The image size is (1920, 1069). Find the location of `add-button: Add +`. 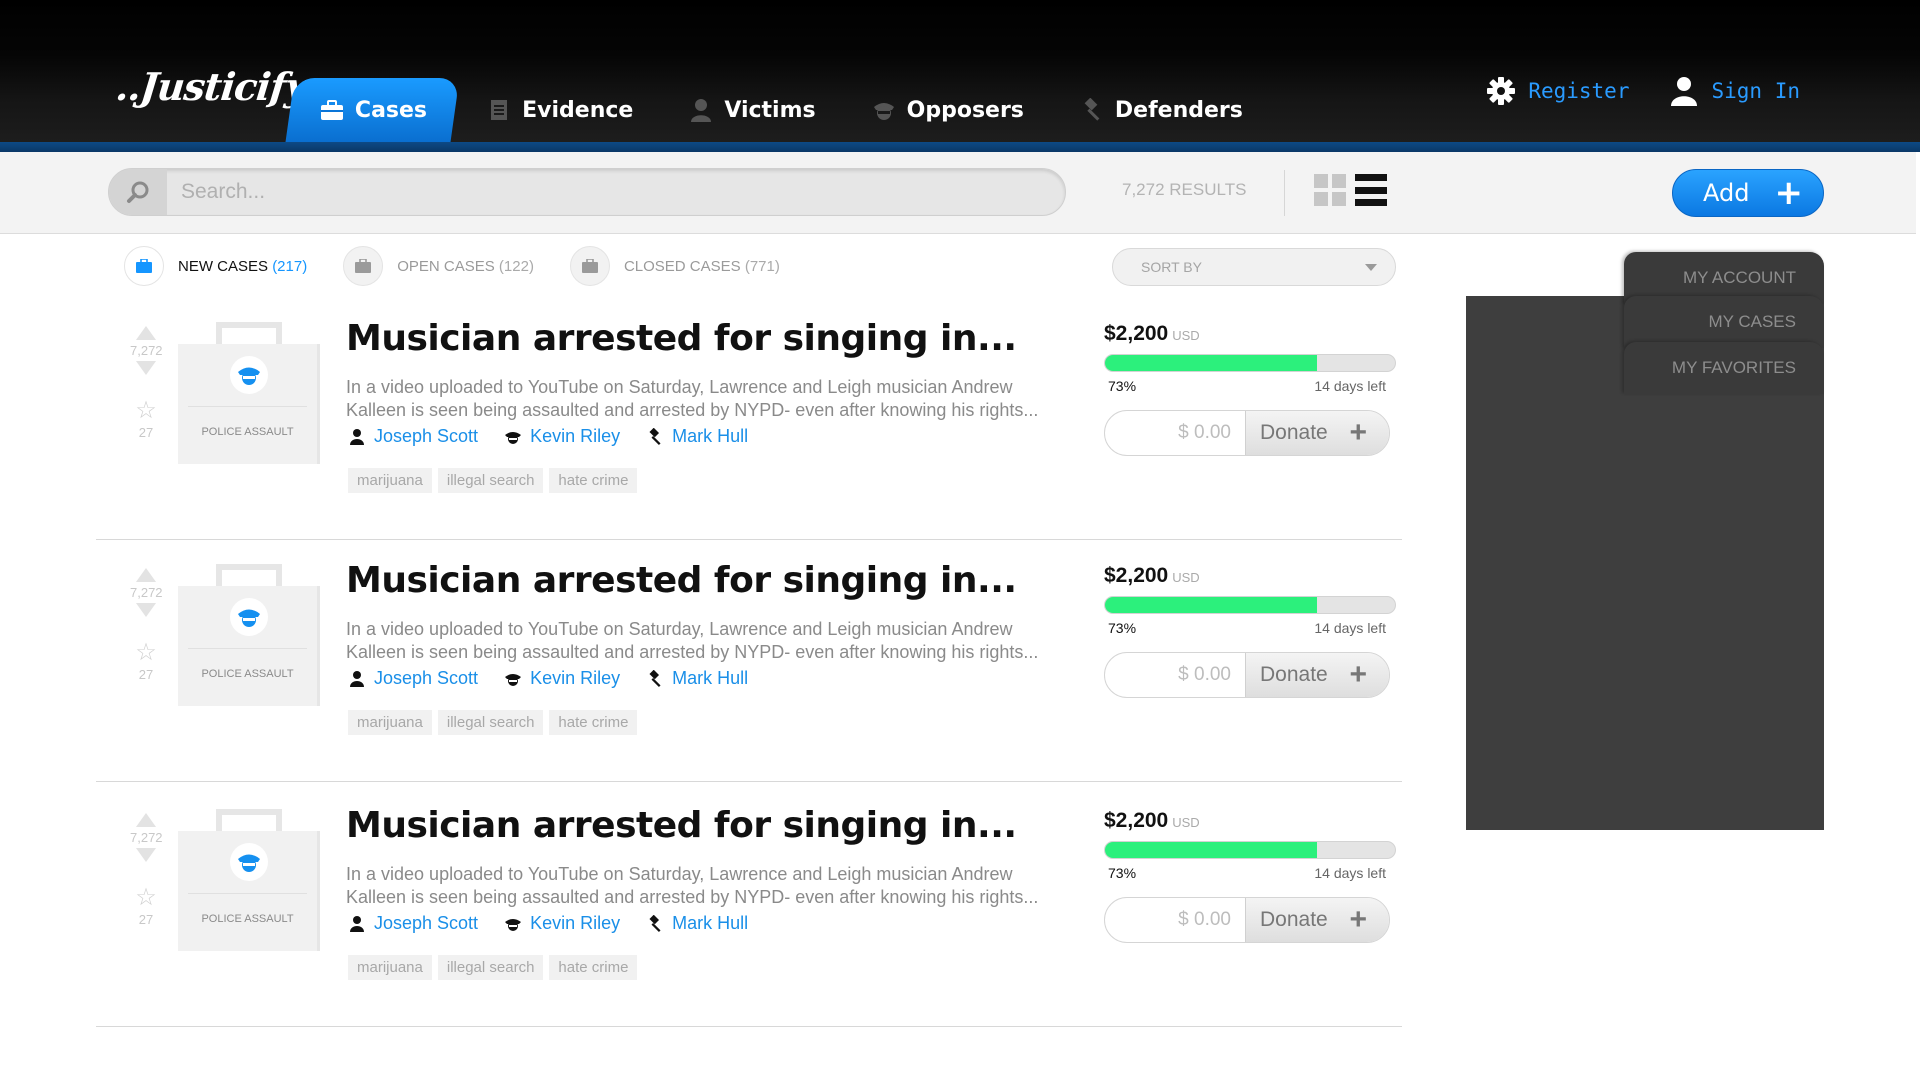

add-button: Add + is located at coordinates (1748, 193).